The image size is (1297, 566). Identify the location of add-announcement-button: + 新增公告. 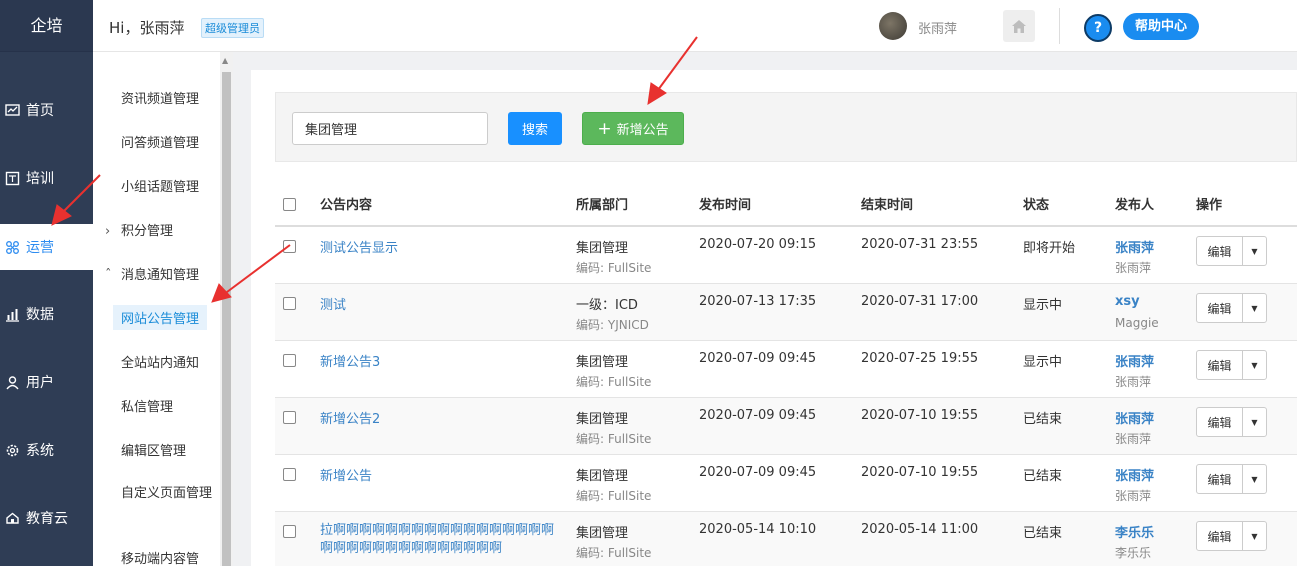
(633, 128).